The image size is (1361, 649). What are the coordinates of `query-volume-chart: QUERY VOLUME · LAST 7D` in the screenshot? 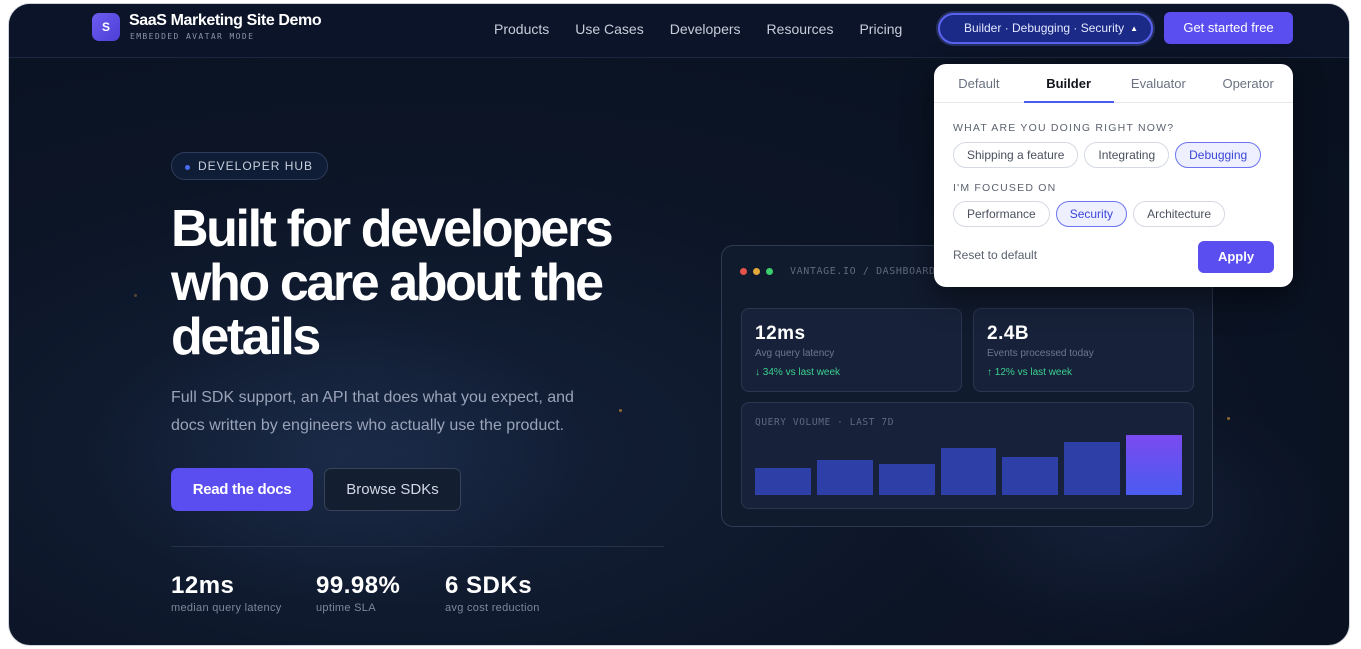 It's located at (967, 455).